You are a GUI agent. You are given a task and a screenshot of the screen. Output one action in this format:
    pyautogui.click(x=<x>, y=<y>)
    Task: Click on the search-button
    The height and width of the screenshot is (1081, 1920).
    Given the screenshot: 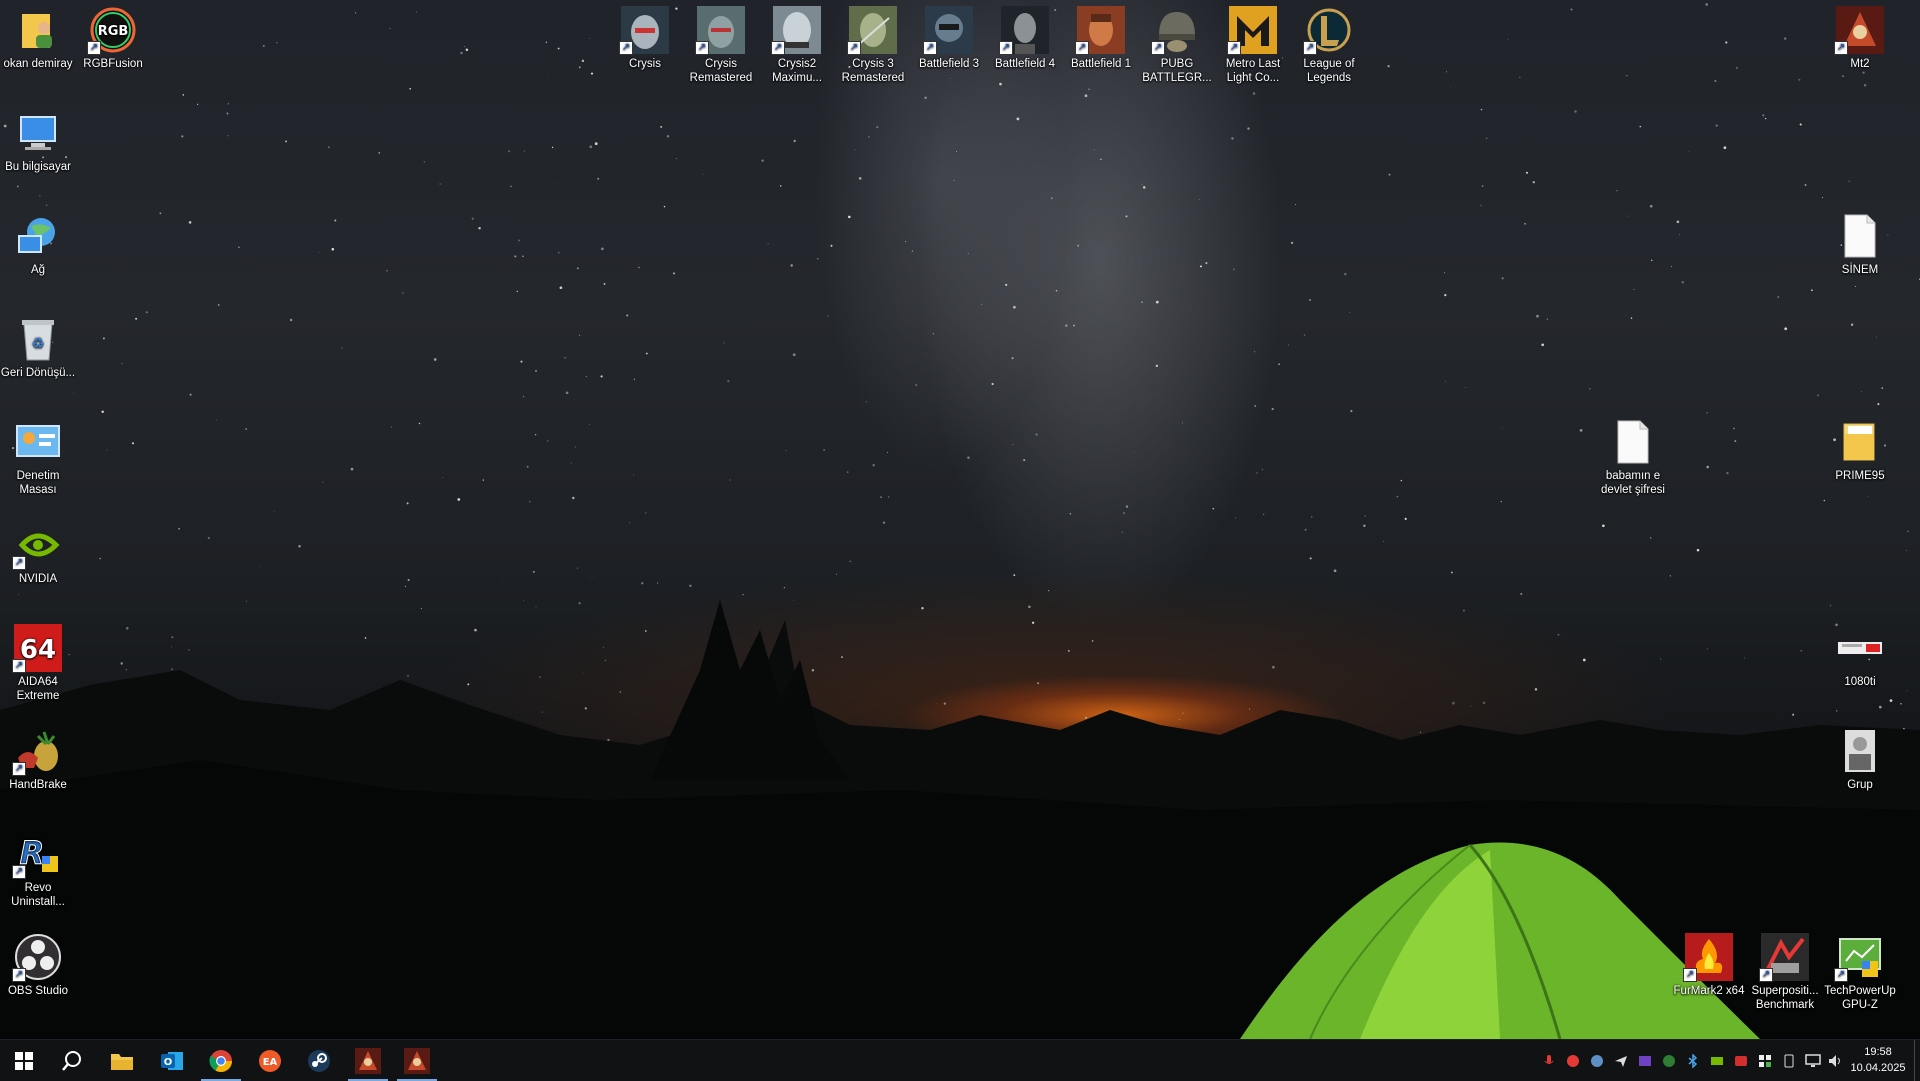 What is the action you would take?
    pyautogui.click(x=72, y=1060)
    